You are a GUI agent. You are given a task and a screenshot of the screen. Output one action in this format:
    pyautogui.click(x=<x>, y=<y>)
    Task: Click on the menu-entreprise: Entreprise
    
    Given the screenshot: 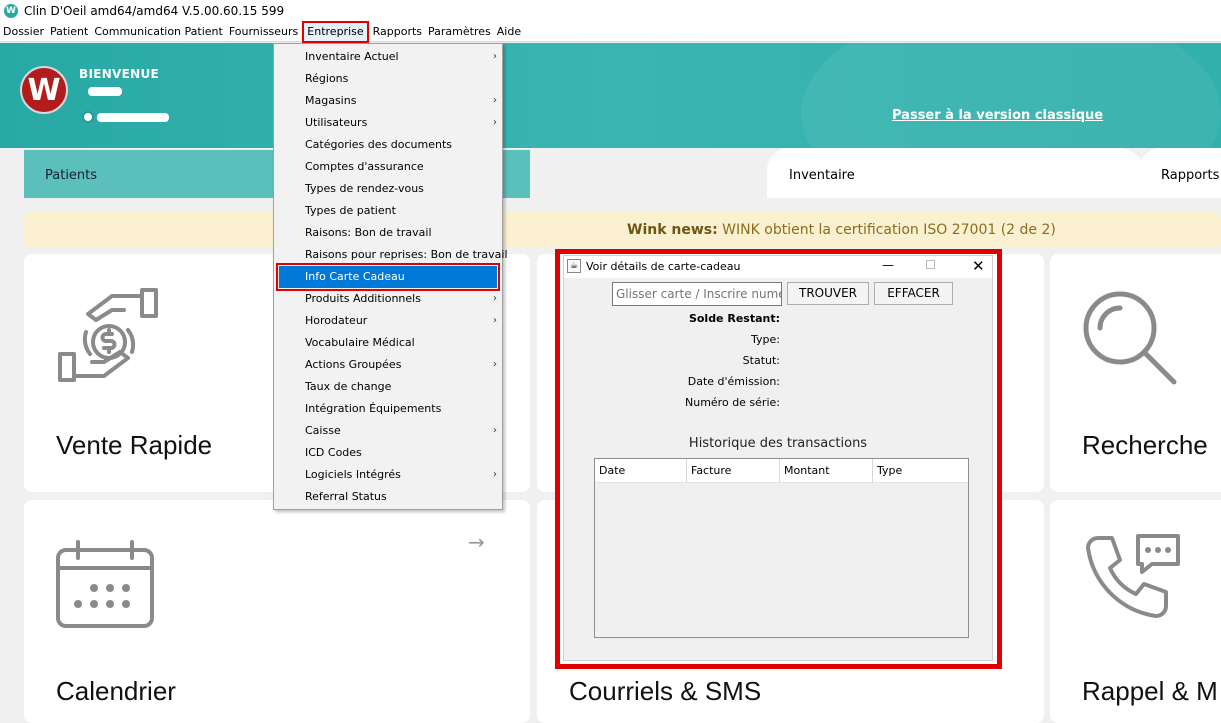 What is the action you would take?
    pyautogui.click(x=335, y=31)
    